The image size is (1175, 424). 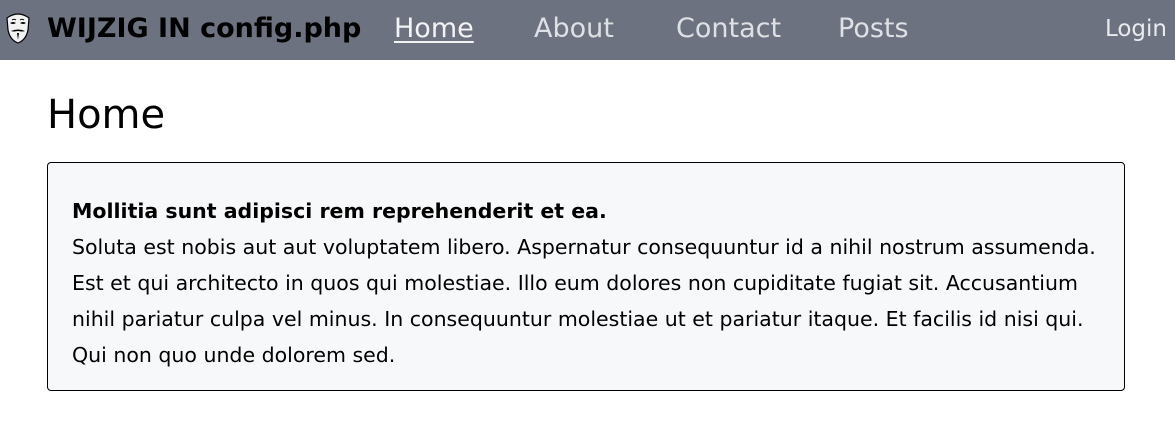 I want to click on nav-link-about: About, so click(x=574, y=29).